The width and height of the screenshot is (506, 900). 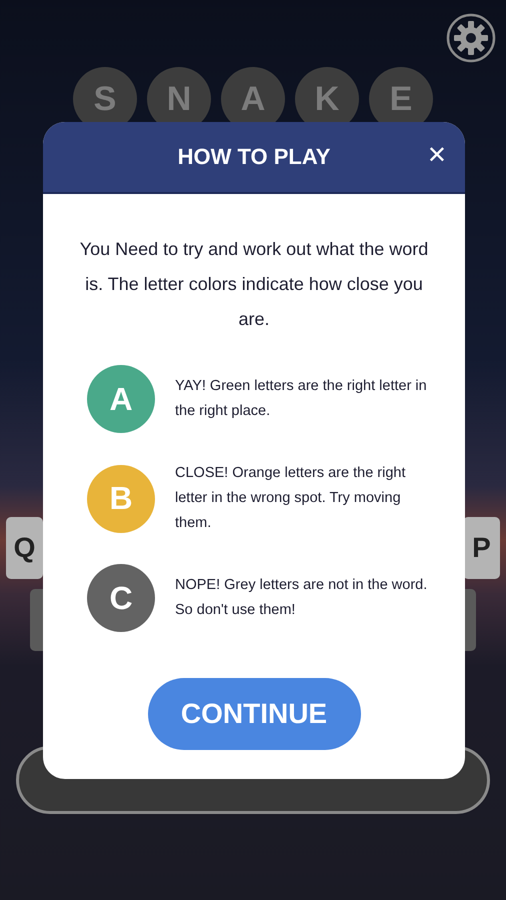 I want to click on letter-circle: C, so click(x=121, y=598).